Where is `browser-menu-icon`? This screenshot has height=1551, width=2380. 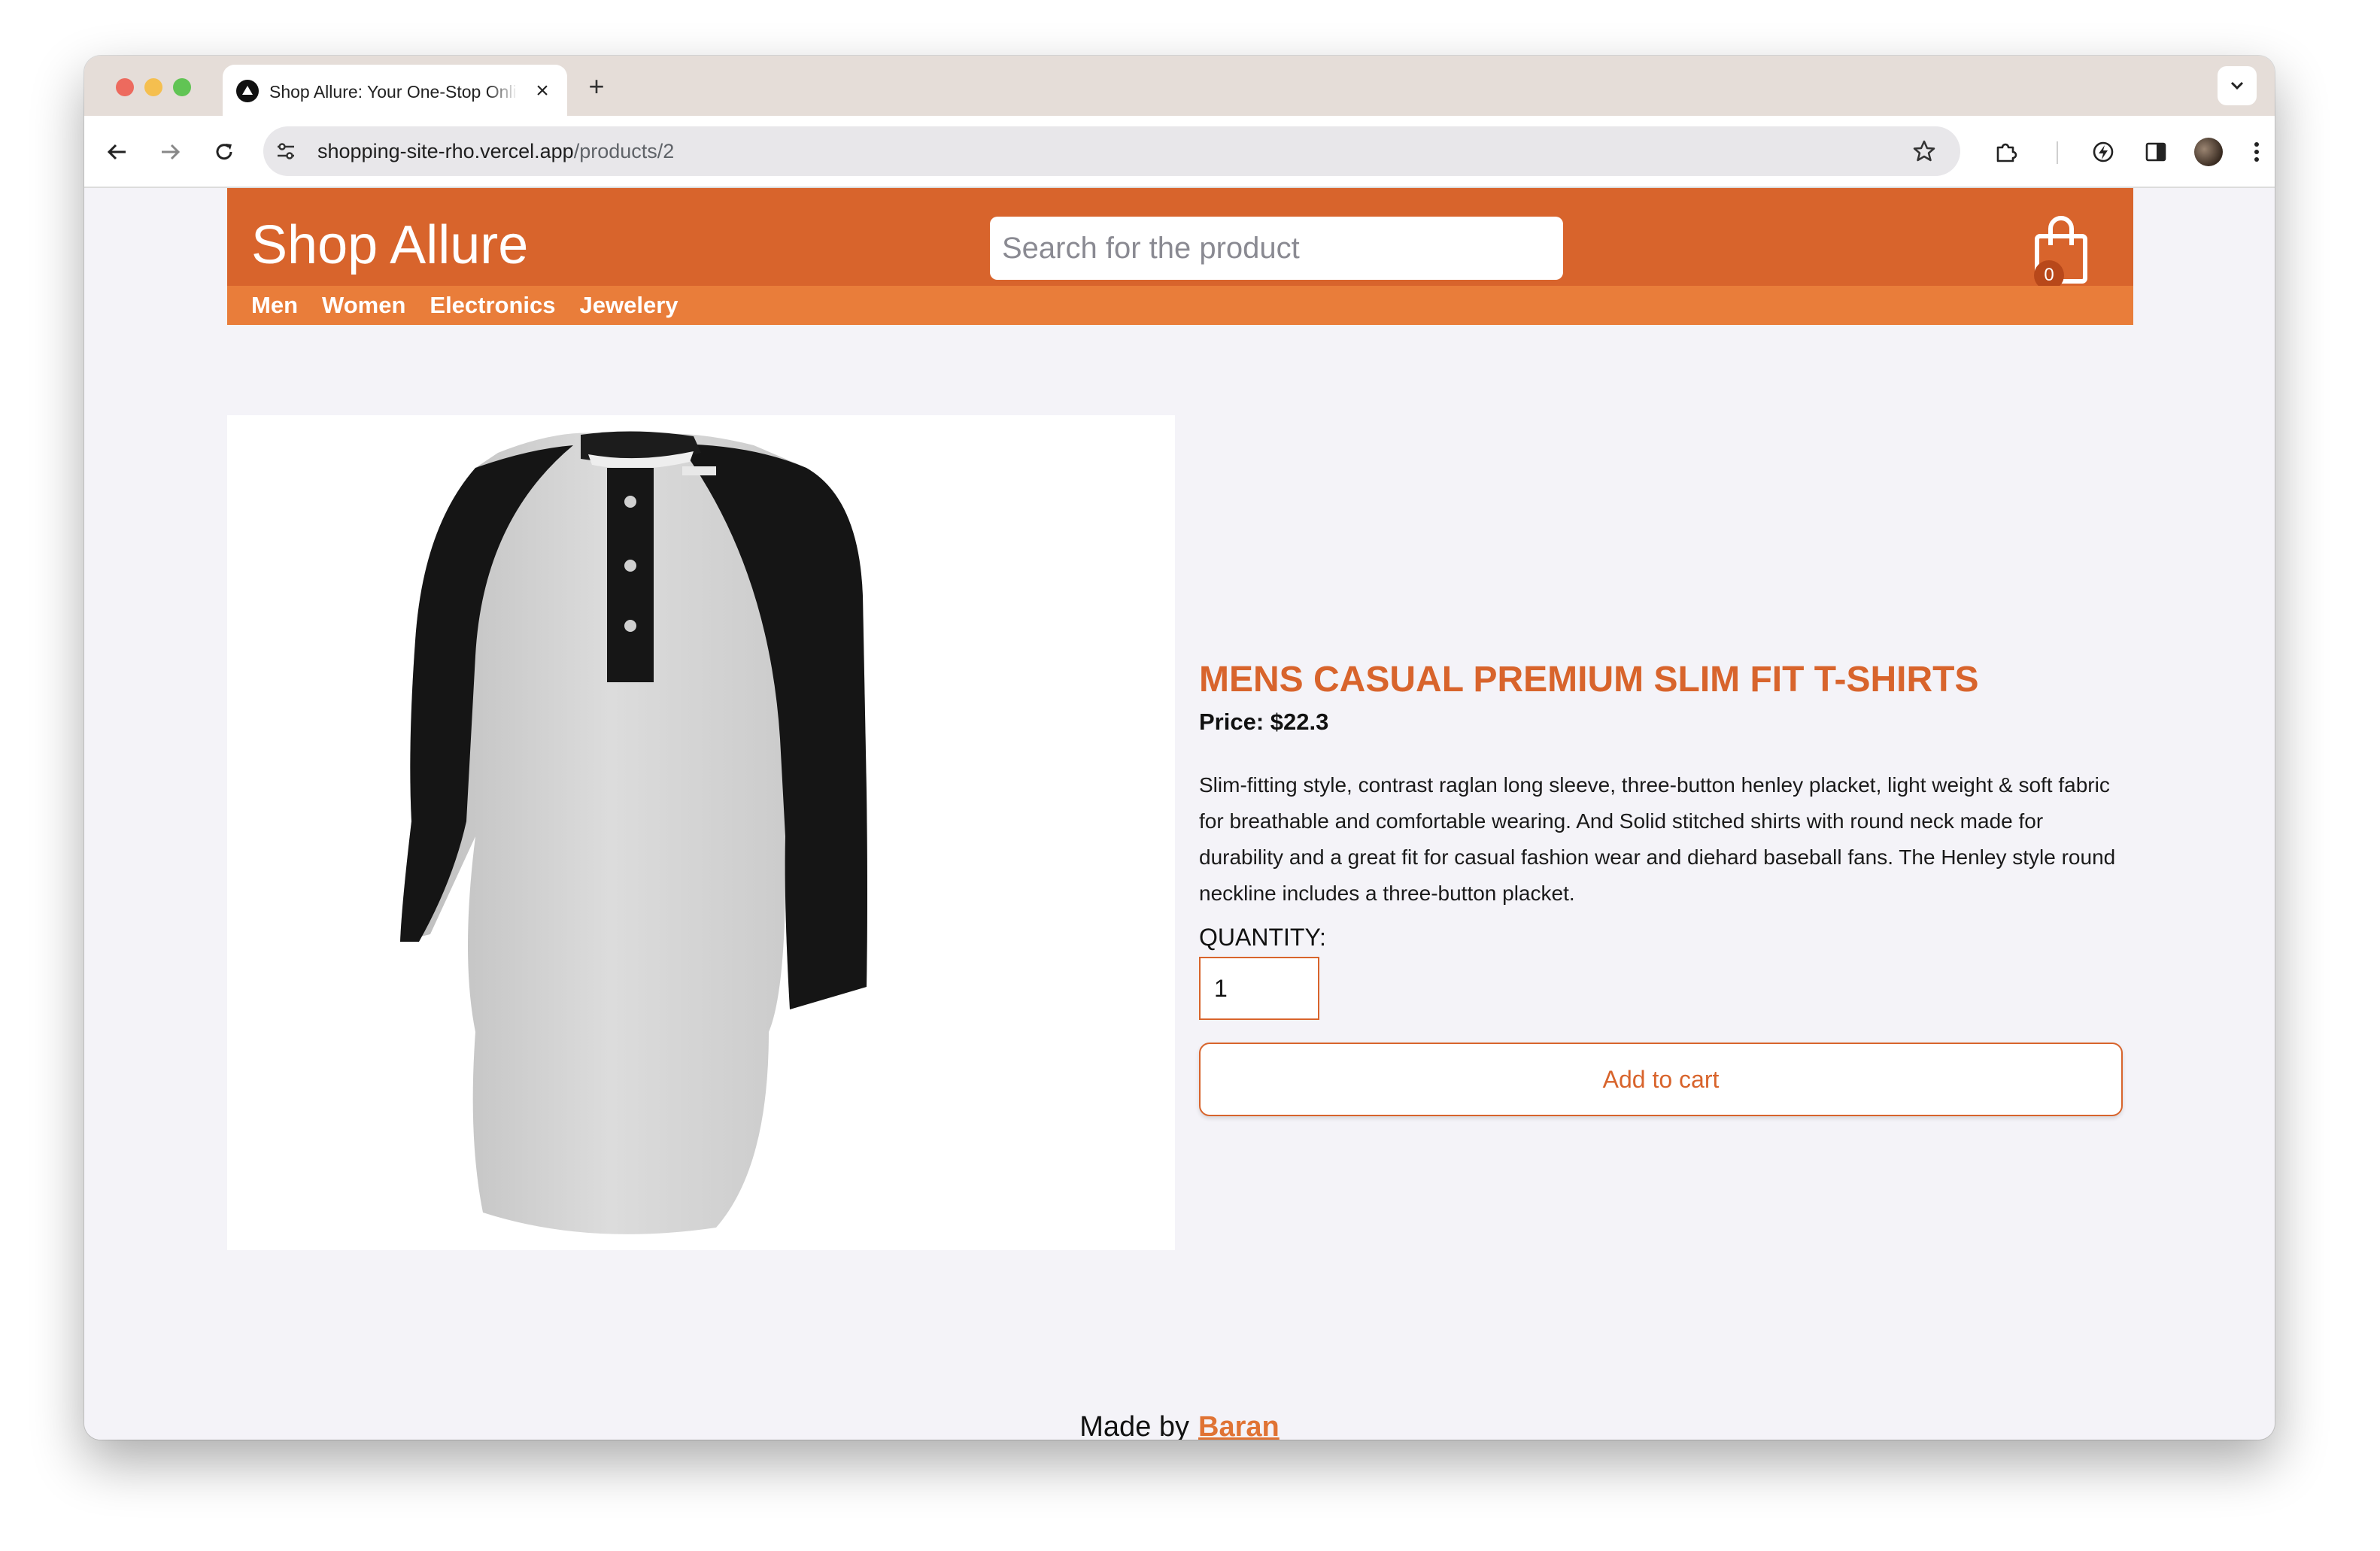
browser-menu-icon is located at coordinates (2256, 152).